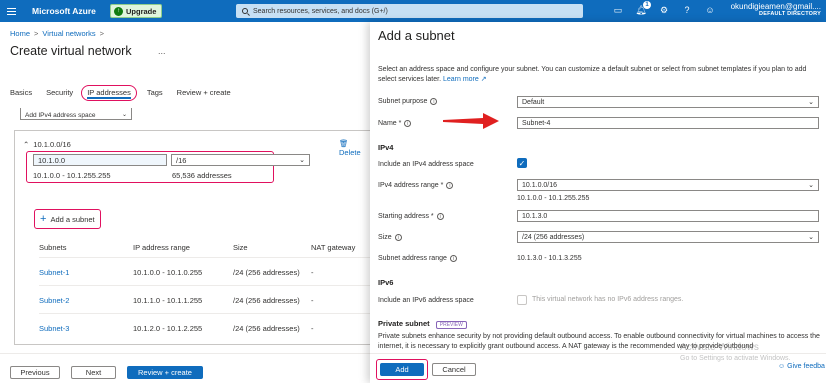 This screenshot has height=383, width=826. What do you see at coordinates (109, 93) in the screenshot?
I see `tab-ip-addresses: IP addresses` at bounding box center [109, 93].